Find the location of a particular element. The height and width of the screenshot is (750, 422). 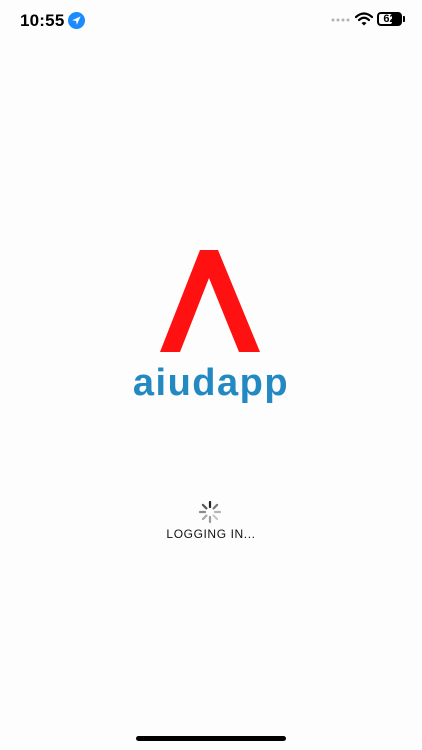

location-arrow-icon is located at coordinates (76, 20).